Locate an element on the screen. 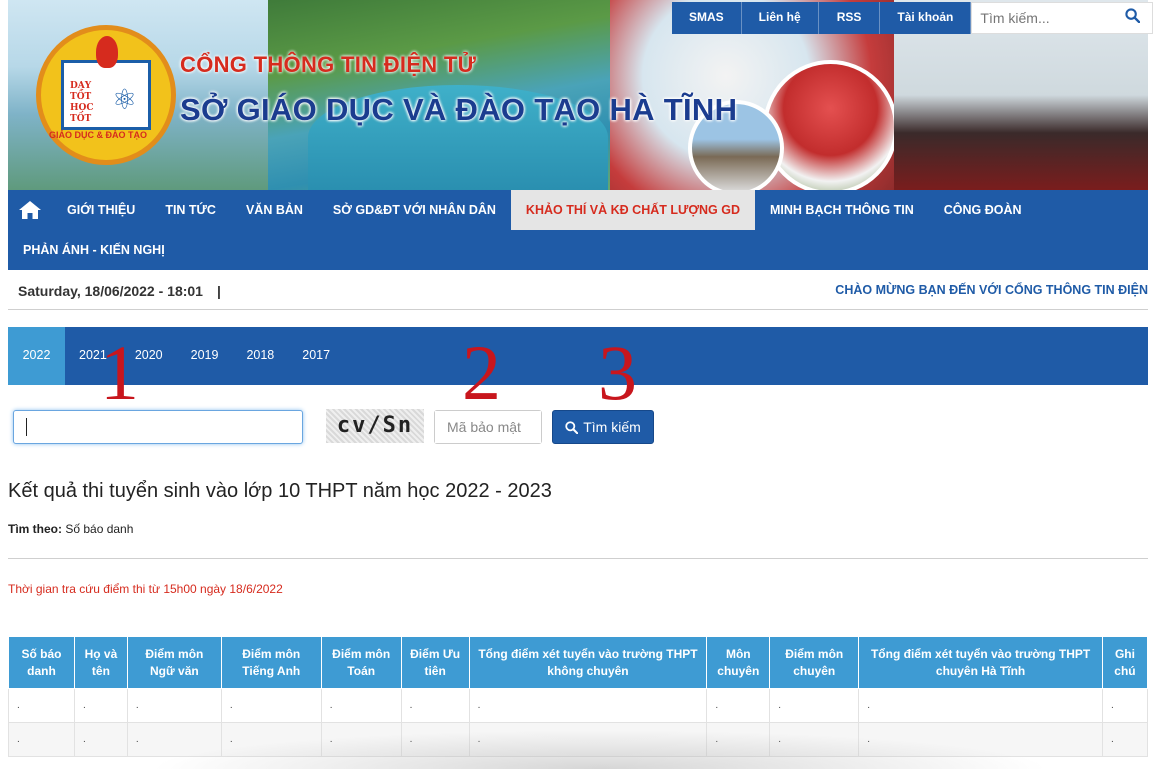 Image resolution: width=1160 pixels, height=769 pixels. logo-ring-text: GIÁO DỤC & ĐÀO TẠO is located at coordinates (98, 135).